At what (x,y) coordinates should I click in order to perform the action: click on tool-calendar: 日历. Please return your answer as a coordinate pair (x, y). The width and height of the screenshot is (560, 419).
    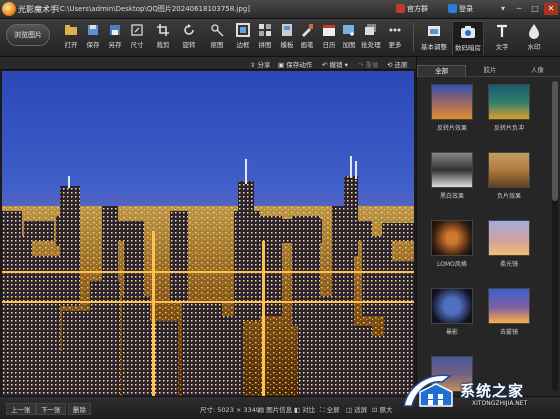
    Looking at the image, I should click on (329, 38).